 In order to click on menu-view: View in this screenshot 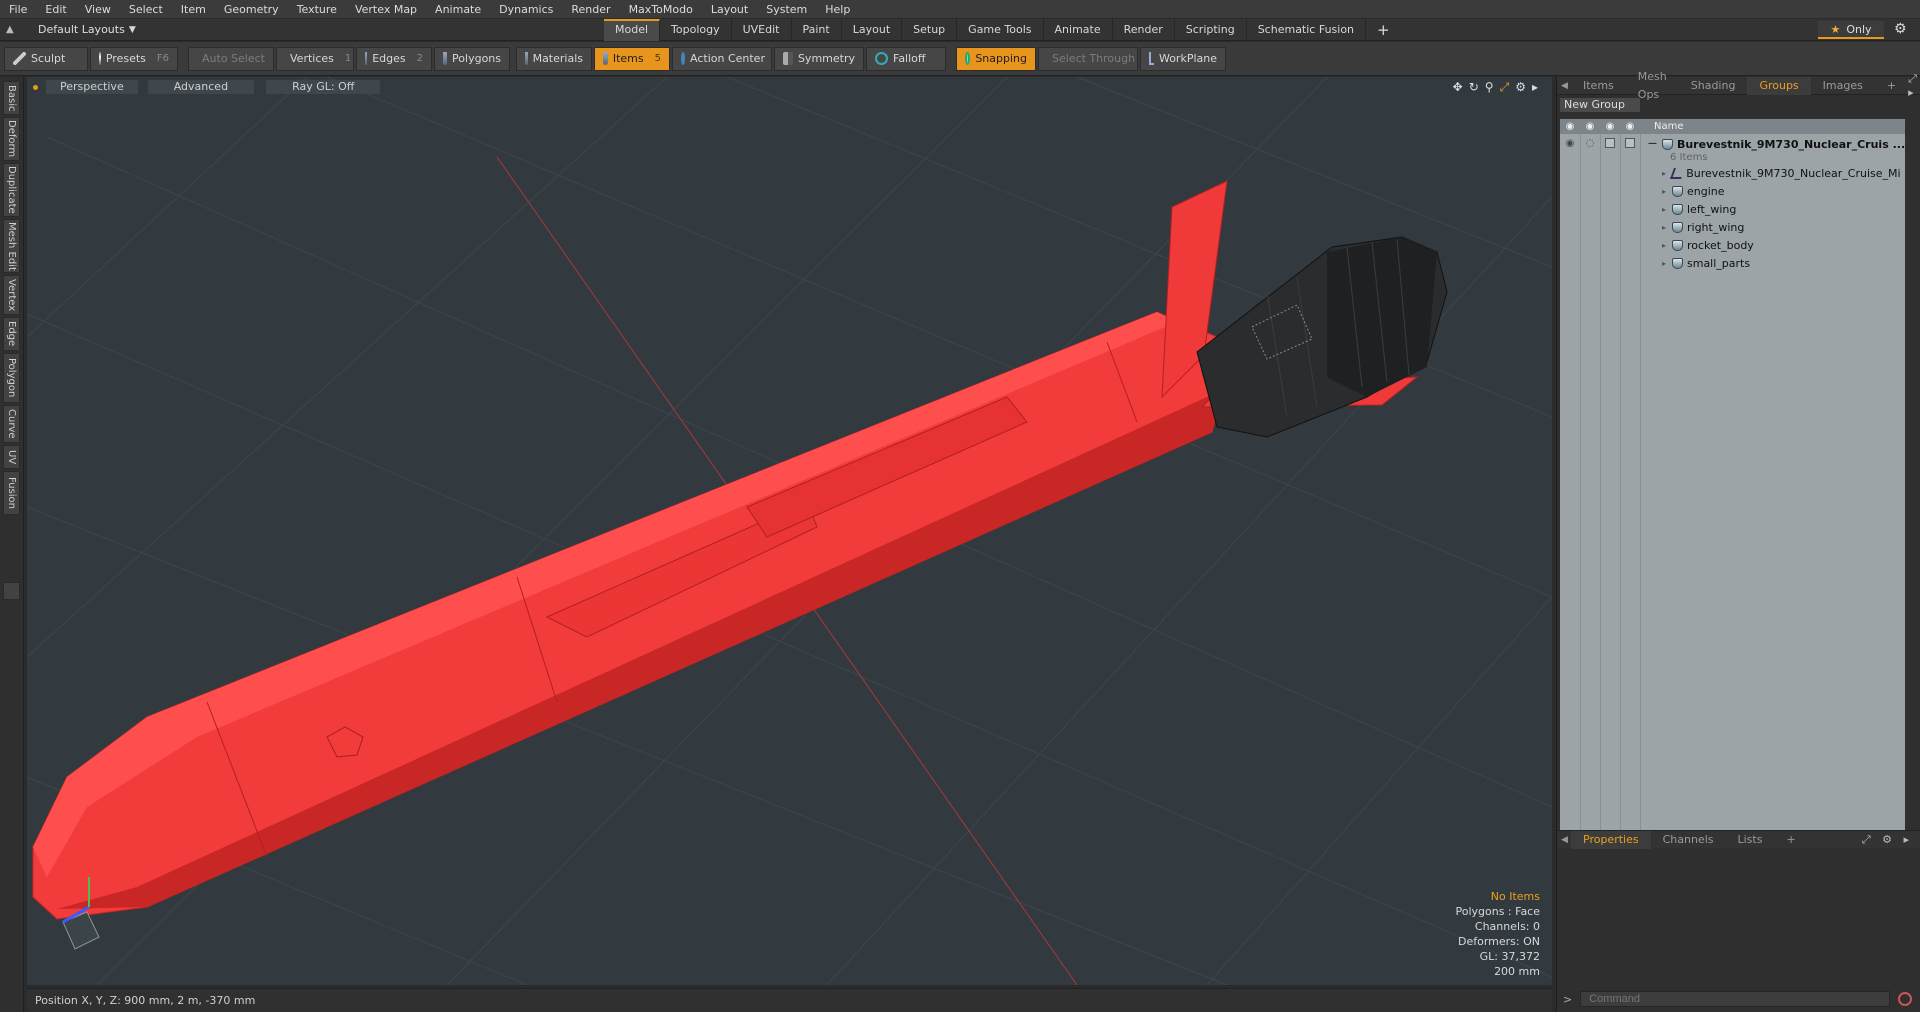, I will do `click(98, 9)`.